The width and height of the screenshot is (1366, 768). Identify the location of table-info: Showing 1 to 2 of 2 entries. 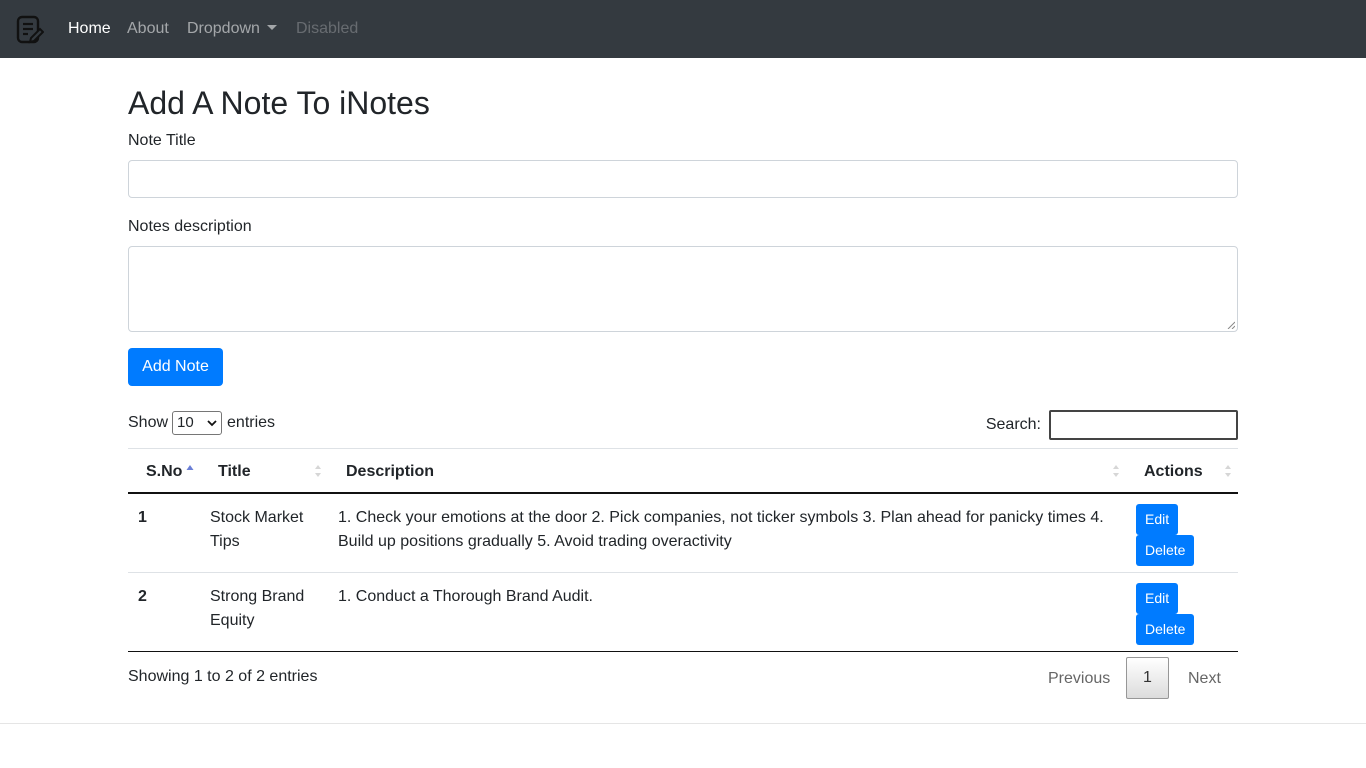
(223, 676).